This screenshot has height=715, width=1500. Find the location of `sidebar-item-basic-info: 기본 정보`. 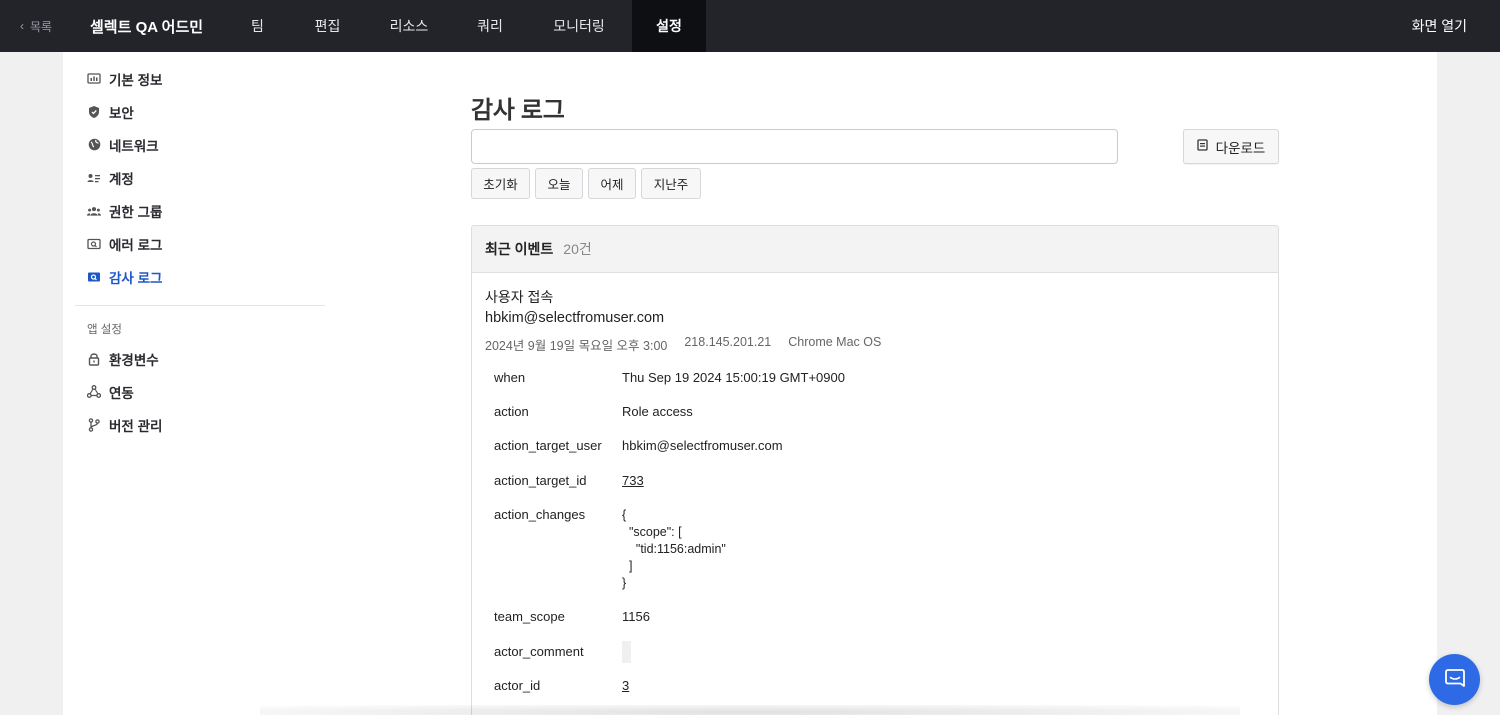

sidebar-item-basic-info: 기본 정보 is located at coordinates (200, 78).